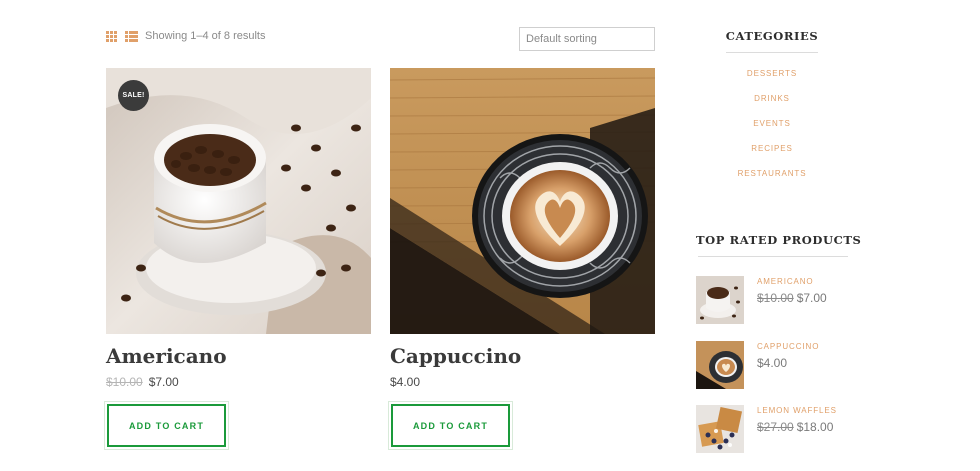 The height and width of the screenshot is (471, 980). I want to click on top-rated-price: $4.00, so click(772, 363).